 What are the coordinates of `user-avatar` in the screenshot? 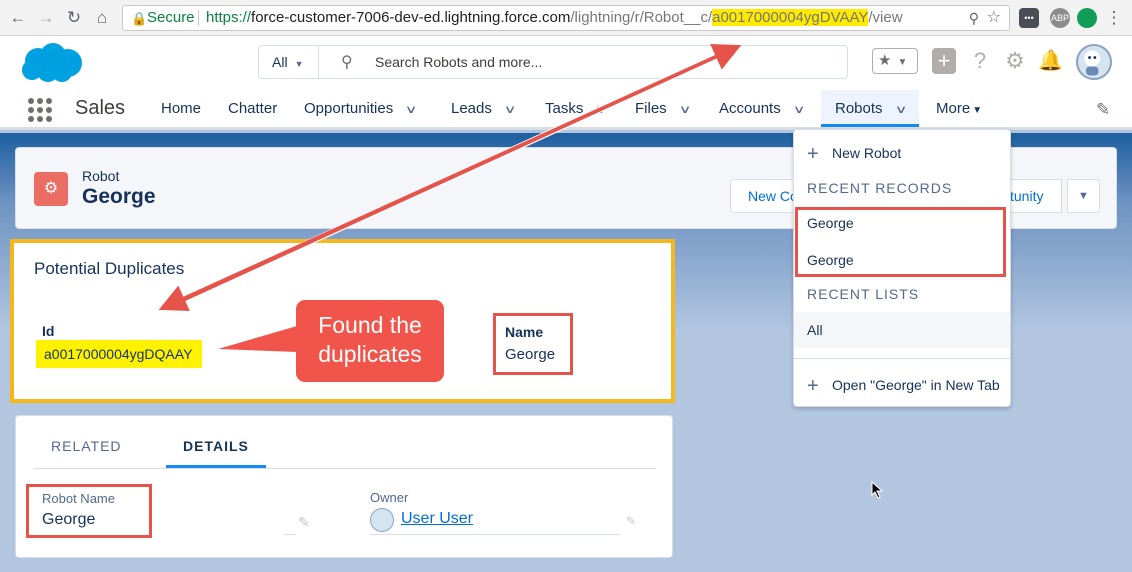 It's located at (1094, 62).